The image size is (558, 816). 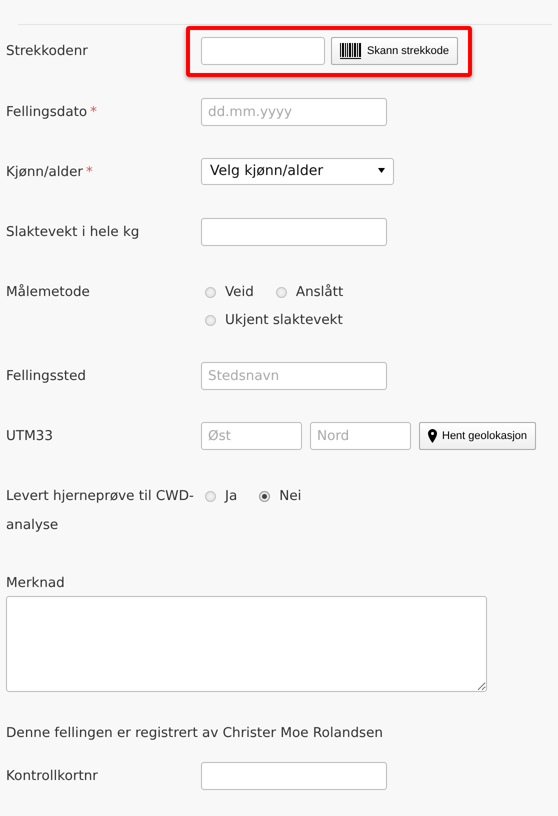 I want to click on select-dropdown: Velg kjønn/alder, so click(x=297, y=171).